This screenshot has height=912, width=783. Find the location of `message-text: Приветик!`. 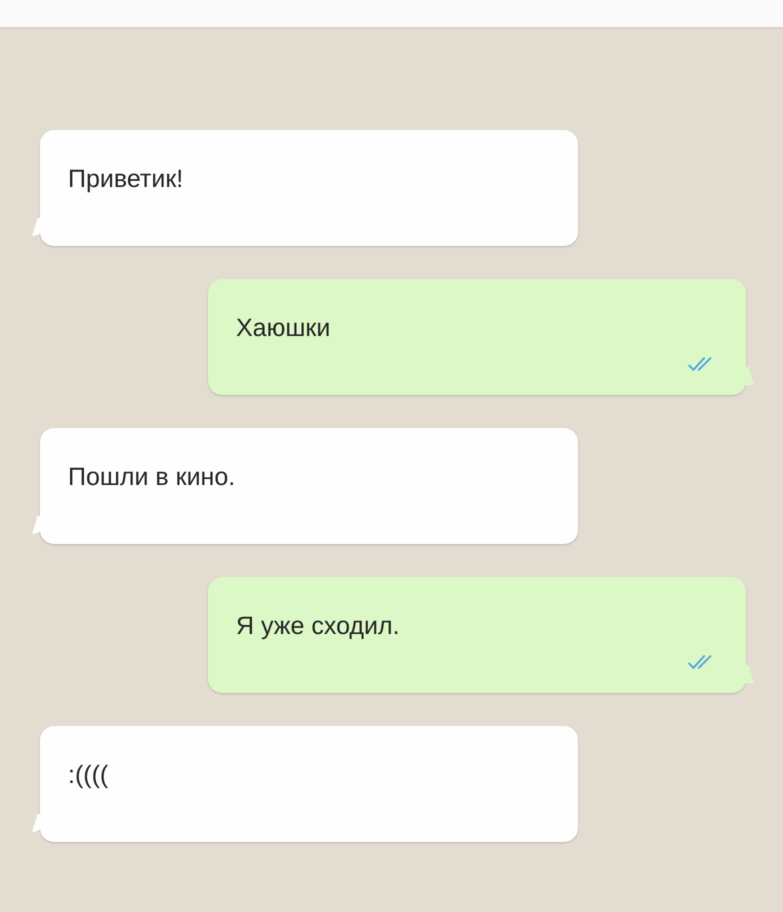

message-text: Приветик! is located at coordinates (126, 179).